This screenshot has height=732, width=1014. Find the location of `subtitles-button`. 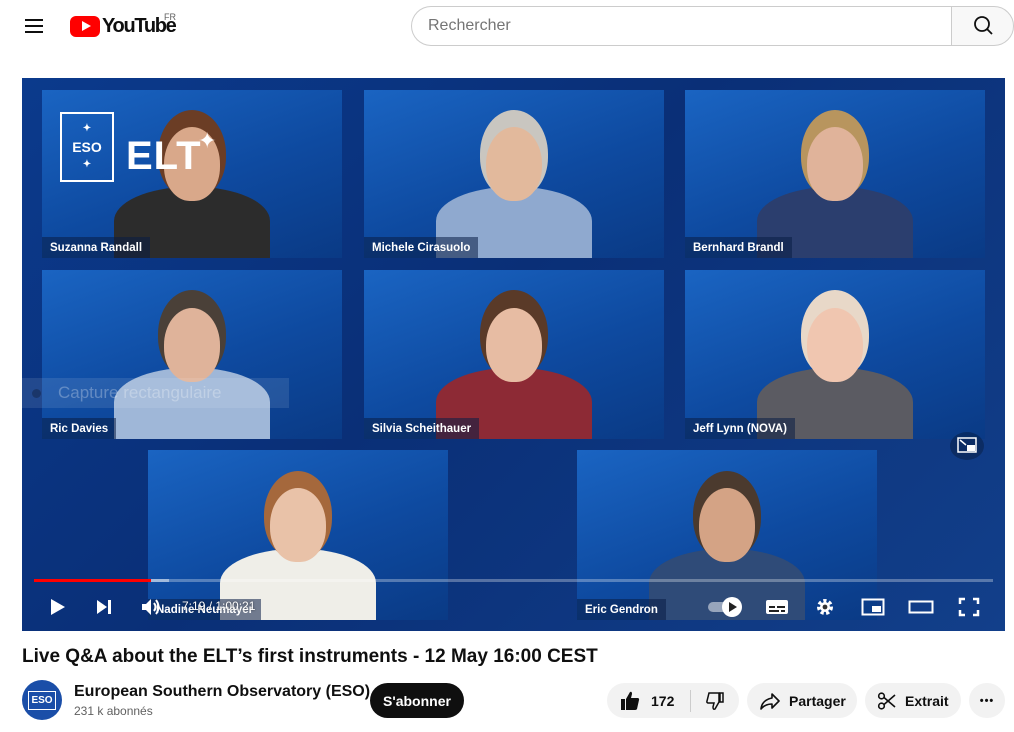

subtitles-button is located at coordinates (777, 607).